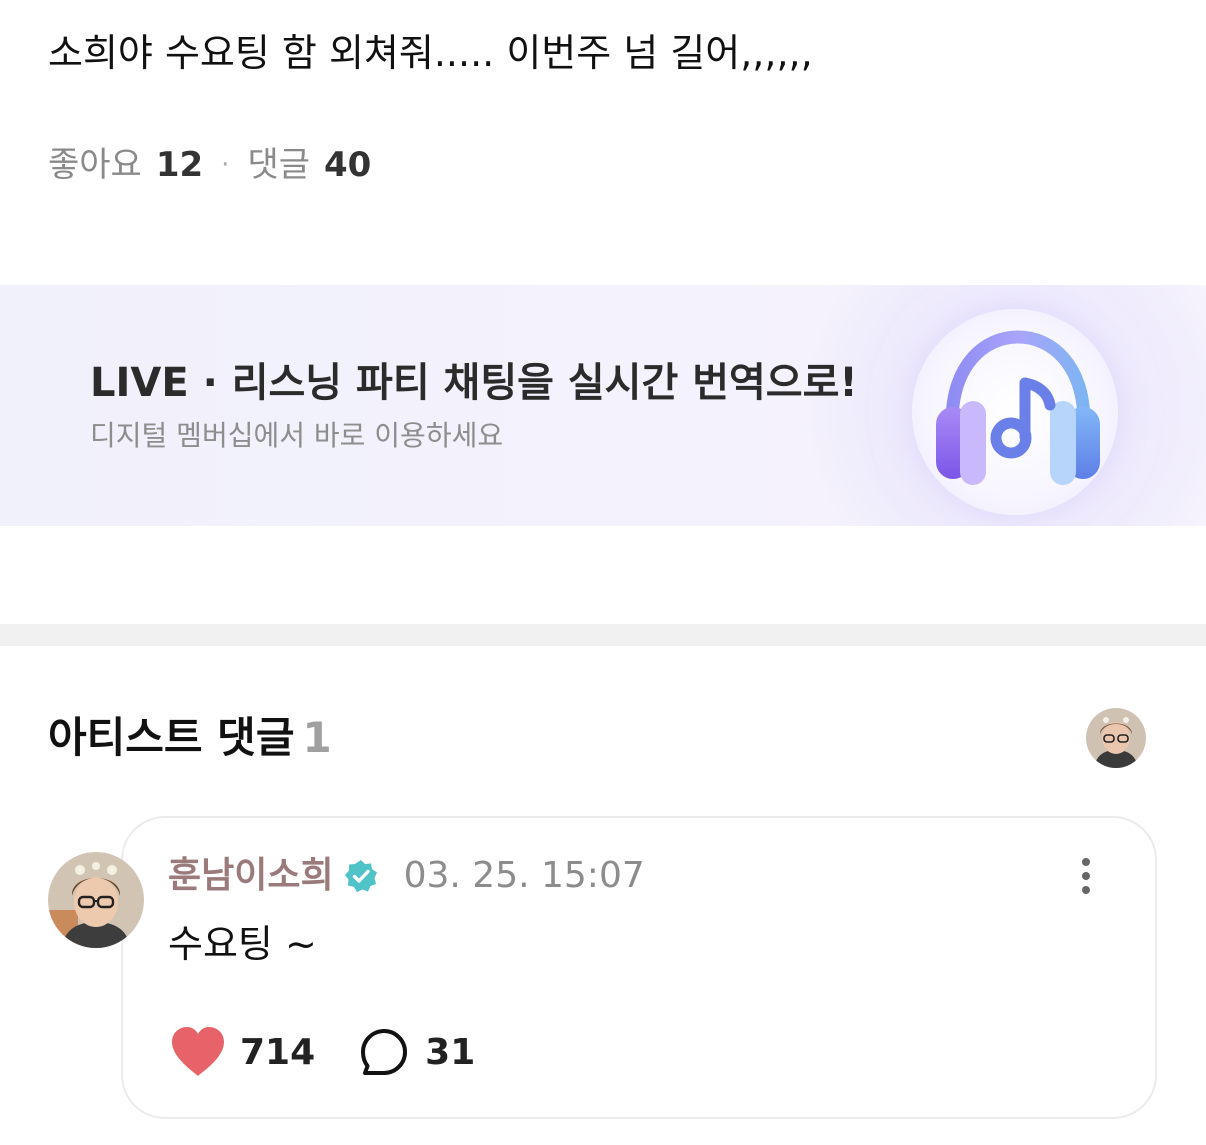 This screenshot has width=1206, height=1145. What do you see at coordinates (322, 1052) in the screenshot?
I see `comment-actions: 714 31` at bounding box center [322, 1052].